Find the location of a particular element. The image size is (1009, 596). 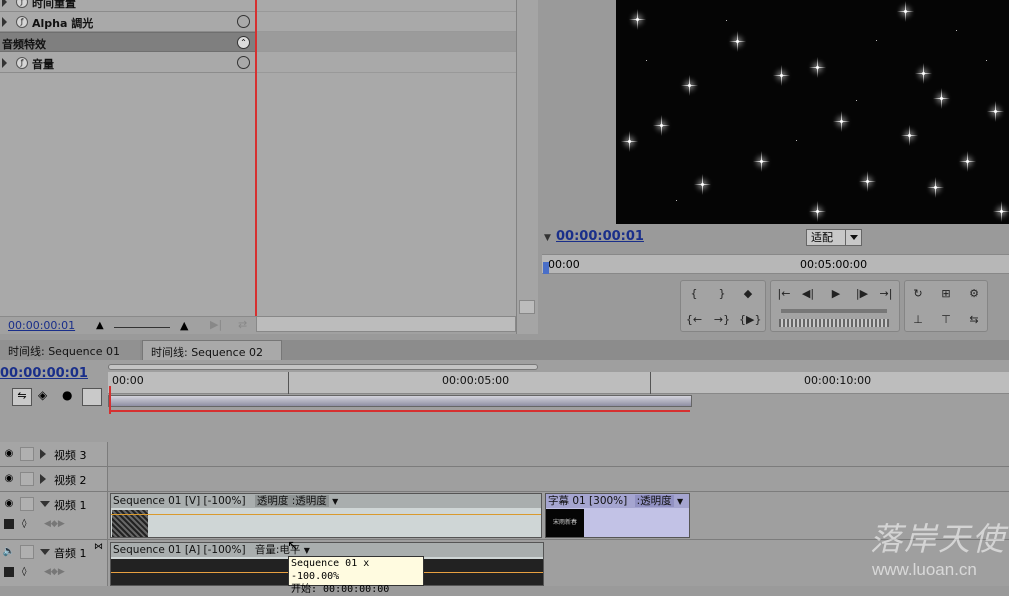

work-area-icon is located at coordinates (92, 397).